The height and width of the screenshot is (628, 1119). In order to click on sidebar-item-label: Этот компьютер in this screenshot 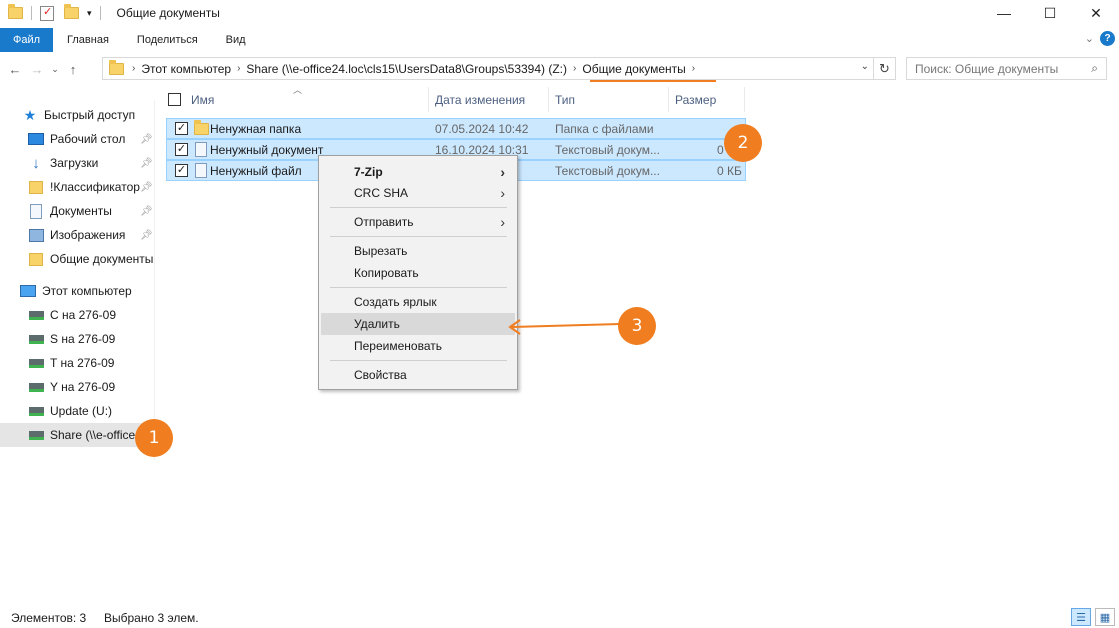, I will do `click(87, 291)`.